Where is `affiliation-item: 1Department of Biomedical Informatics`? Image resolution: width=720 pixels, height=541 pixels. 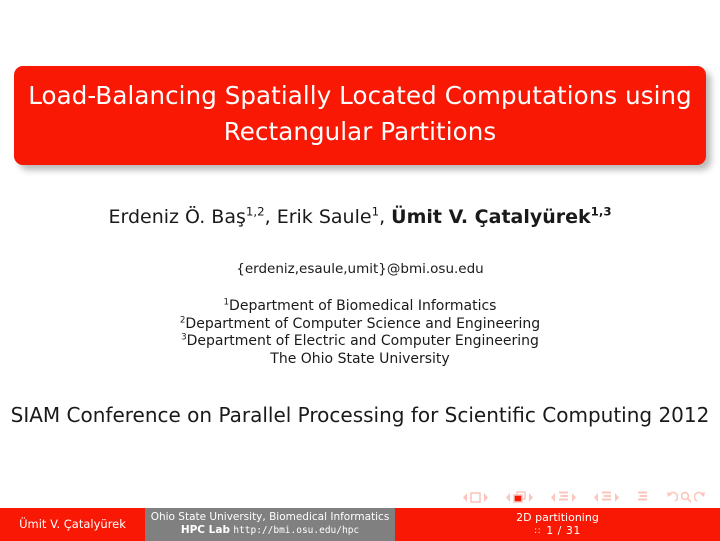 affiliation-item: 1Department of Biomedical Informatics is located at coordinates (360, 307).